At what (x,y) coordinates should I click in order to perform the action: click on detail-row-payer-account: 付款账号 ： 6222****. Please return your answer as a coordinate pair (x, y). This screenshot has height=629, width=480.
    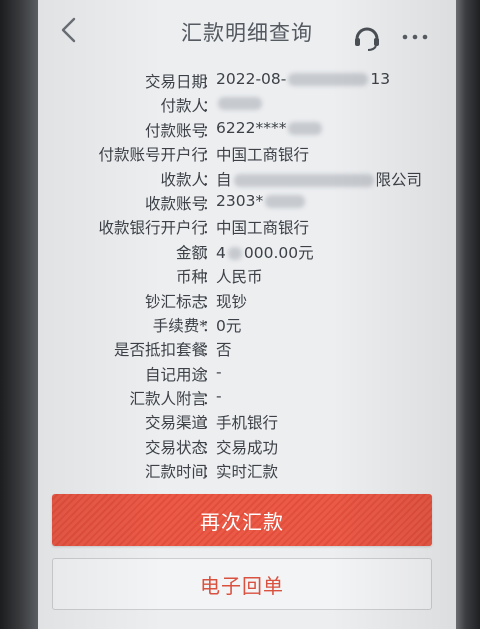
    Looking at the image, I should click on (247, 129).